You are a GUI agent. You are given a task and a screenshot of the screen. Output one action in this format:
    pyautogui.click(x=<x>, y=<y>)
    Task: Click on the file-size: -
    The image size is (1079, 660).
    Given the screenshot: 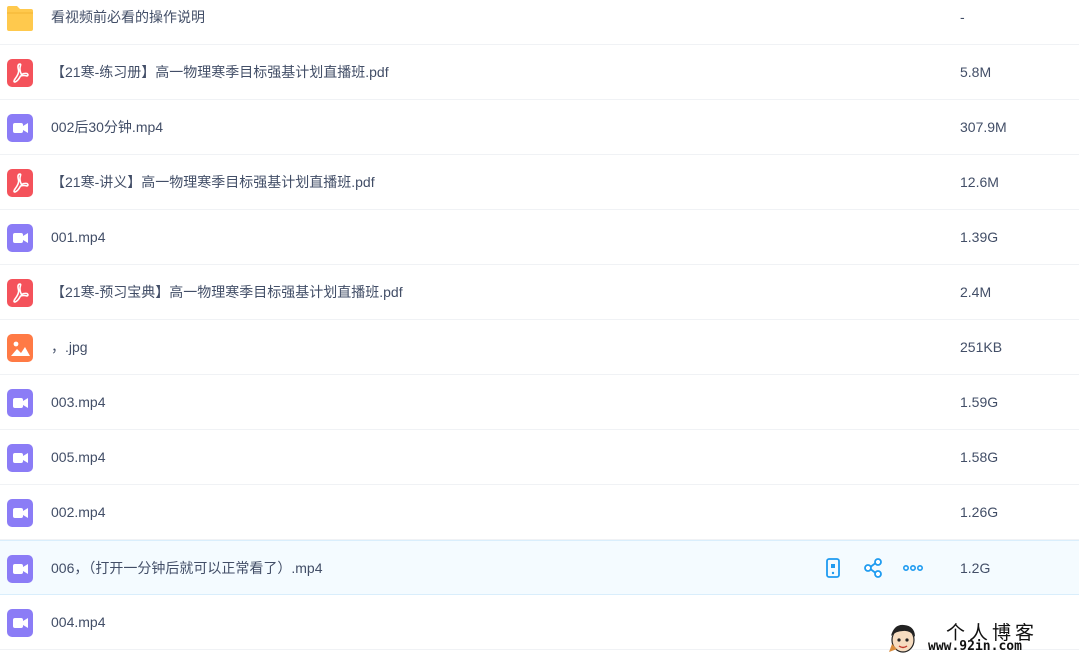 What is the action you would take?
    pyautogui.click(x=962, y=17)
    